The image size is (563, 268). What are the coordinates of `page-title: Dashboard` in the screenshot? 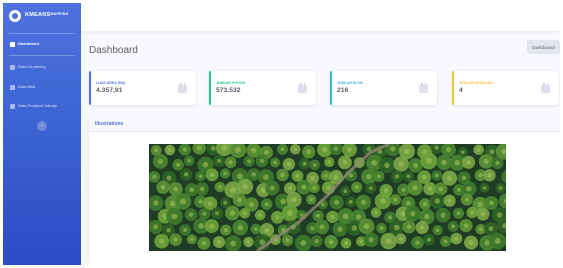 It's located at (113, 50).